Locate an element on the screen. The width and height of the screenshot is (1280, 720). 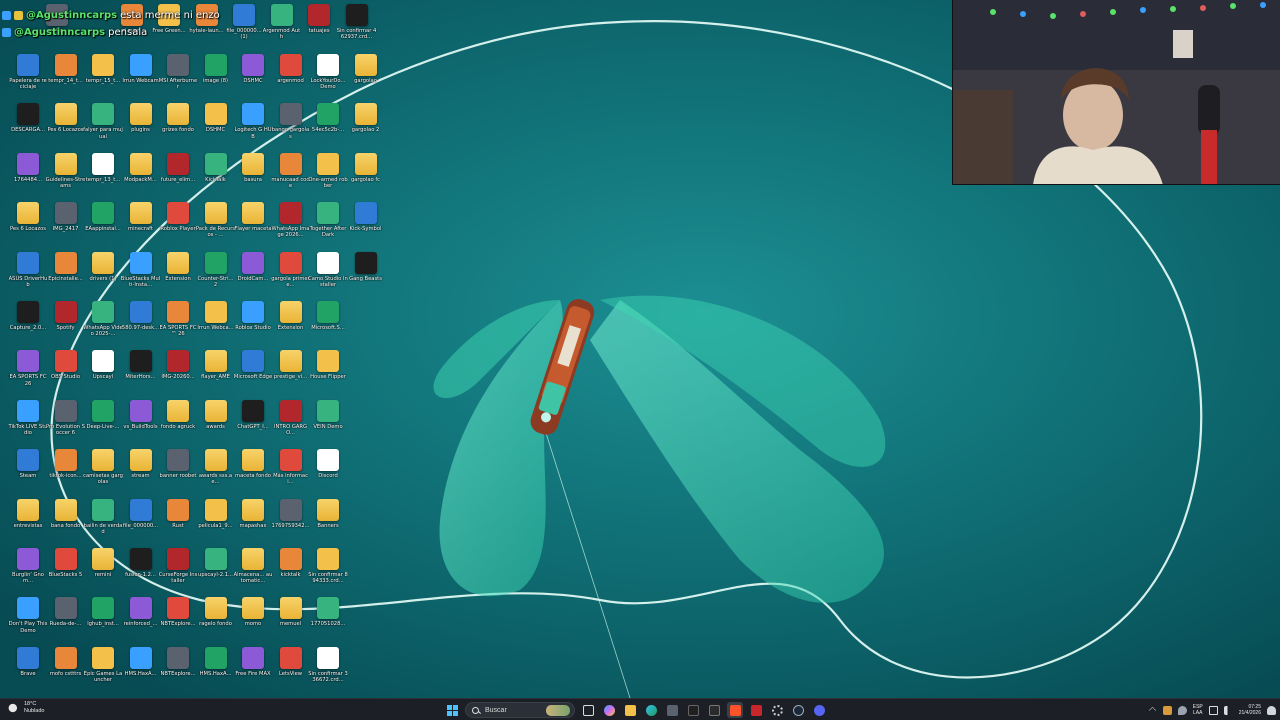
desktop-icon: minecraft is located at coordinates (141, 226).